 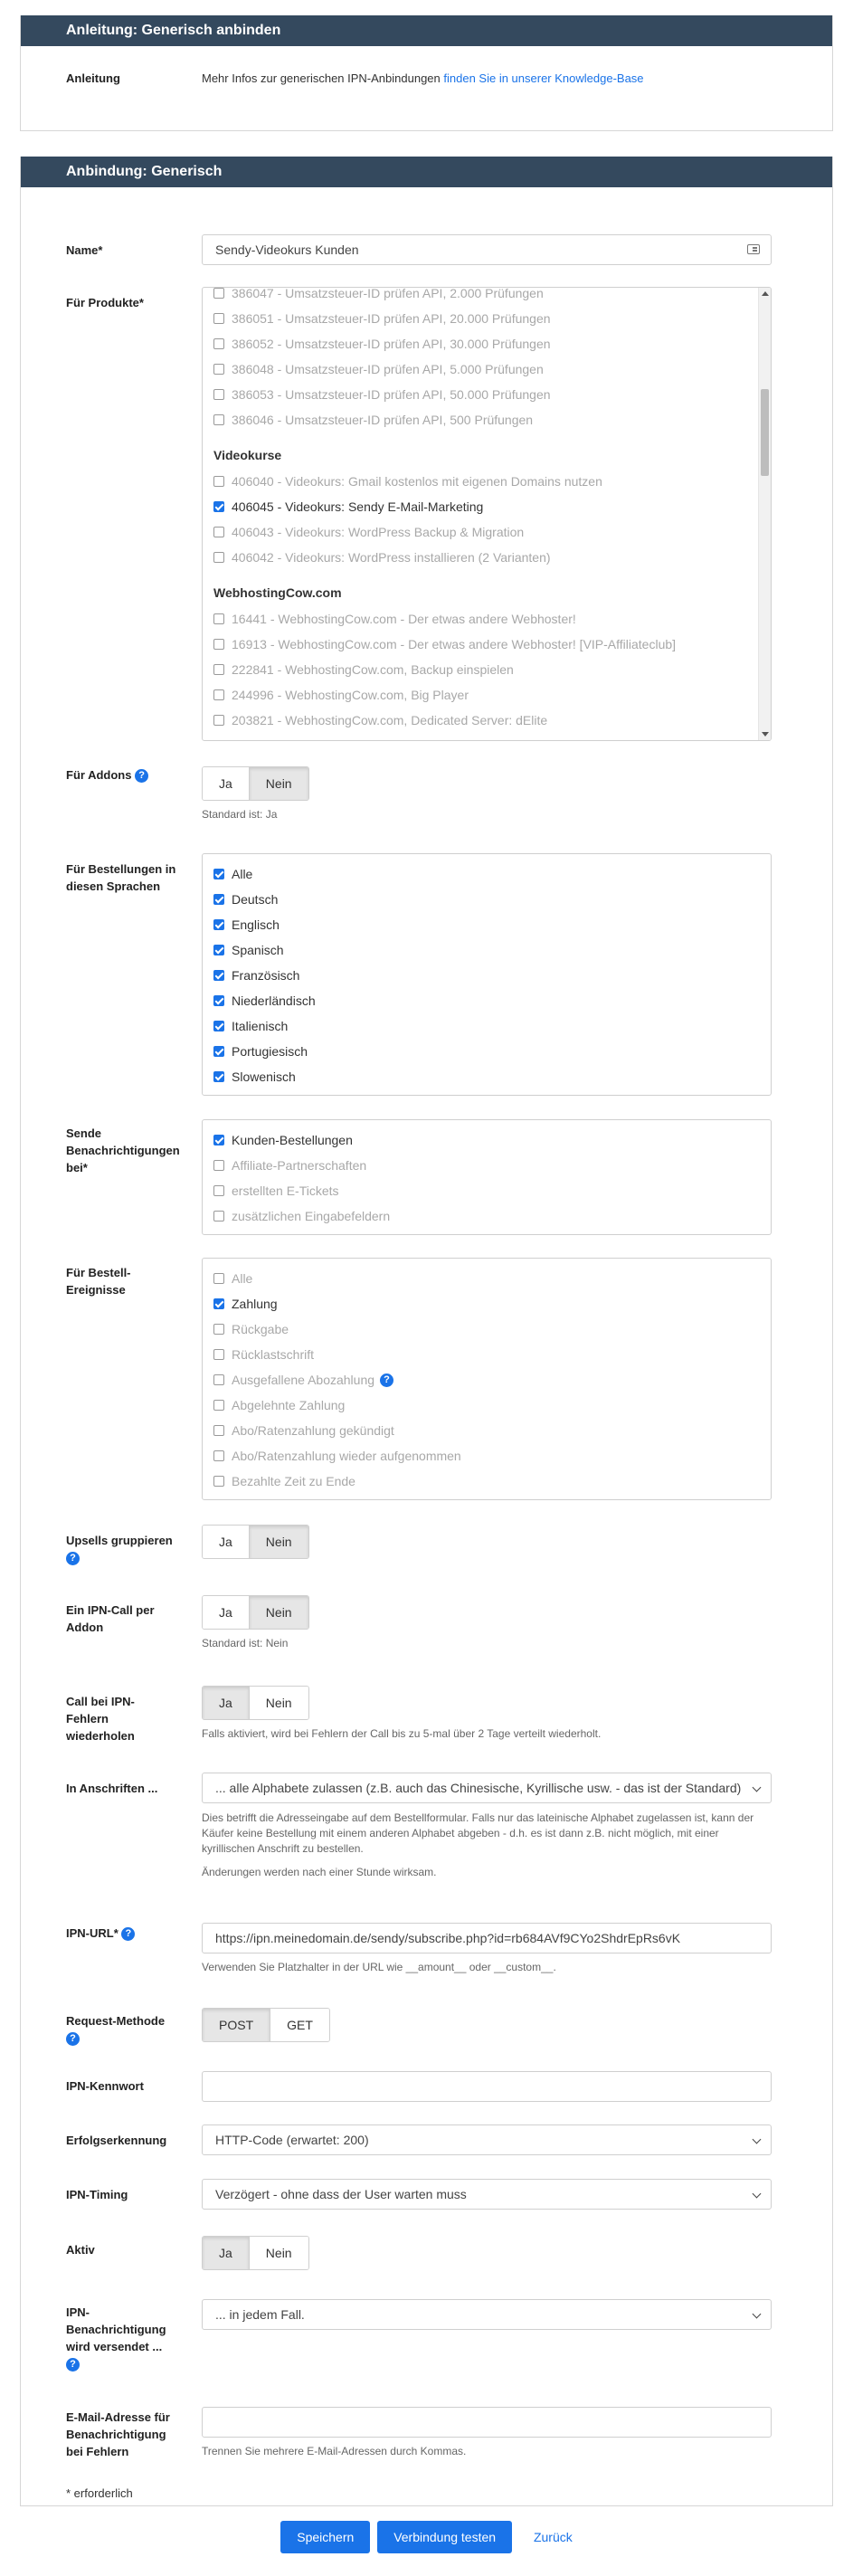 I want to click on upsells-toggle: Ja Nein, so click(x=255, y=1542).